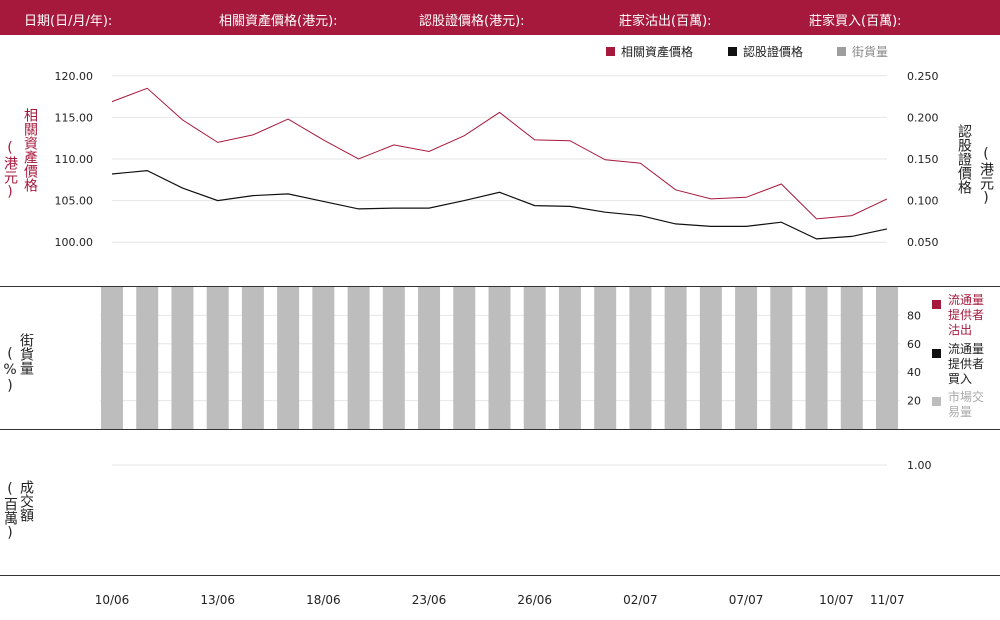  Describe the element at coordinates (499, 204) in the screenshot. I see `warrant-price-line` at that location.